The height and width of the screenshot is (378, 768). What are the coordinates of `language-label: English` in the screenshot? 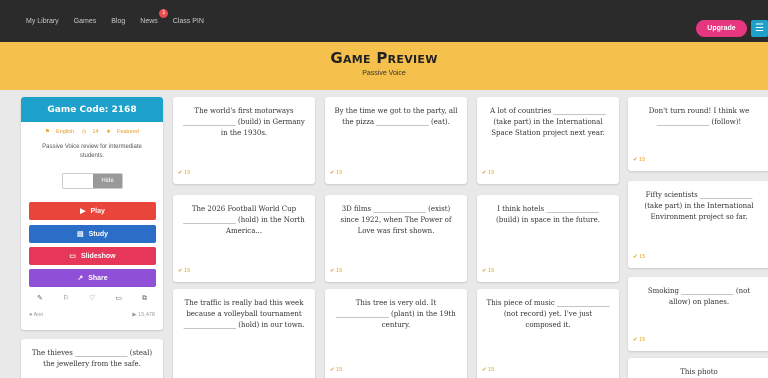 It's located at (65, 132).